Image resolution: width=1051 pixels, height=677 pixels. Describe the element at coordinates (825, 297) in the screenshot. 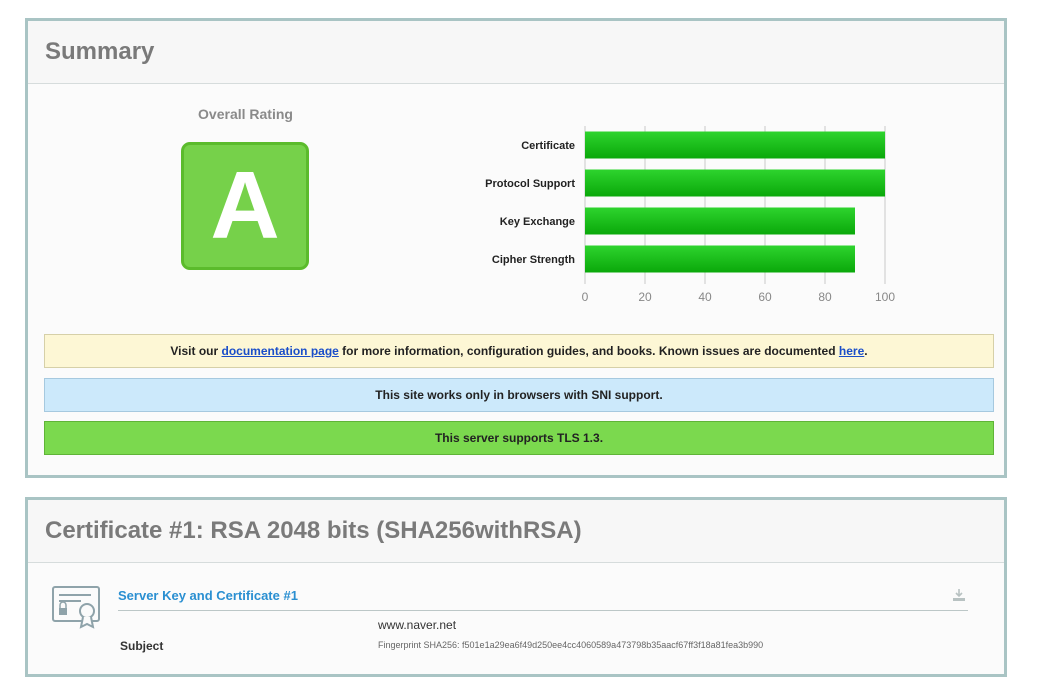

I see `x-tick-label: 80` at that location.